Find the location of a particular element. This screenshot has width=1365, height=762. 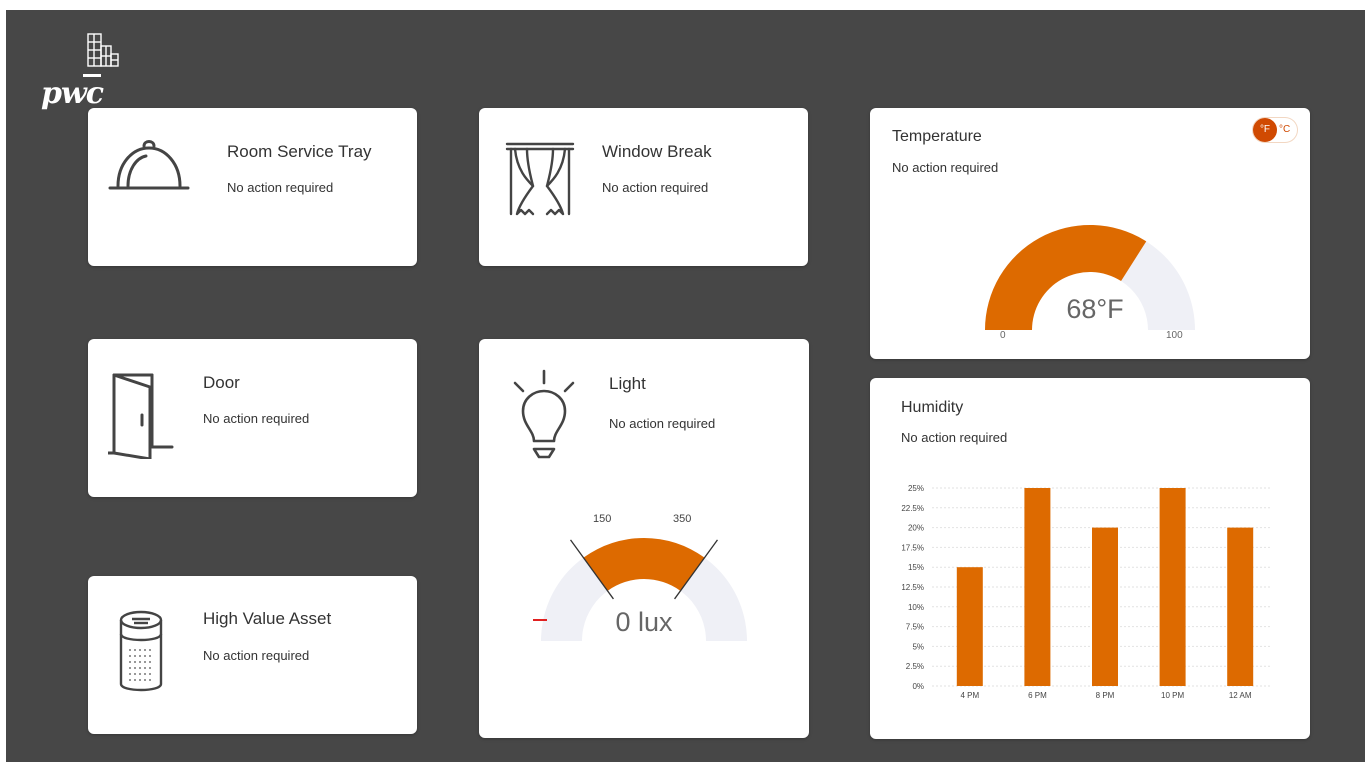

y-tick-label: 17.5% is located at coordinates (912, 547).